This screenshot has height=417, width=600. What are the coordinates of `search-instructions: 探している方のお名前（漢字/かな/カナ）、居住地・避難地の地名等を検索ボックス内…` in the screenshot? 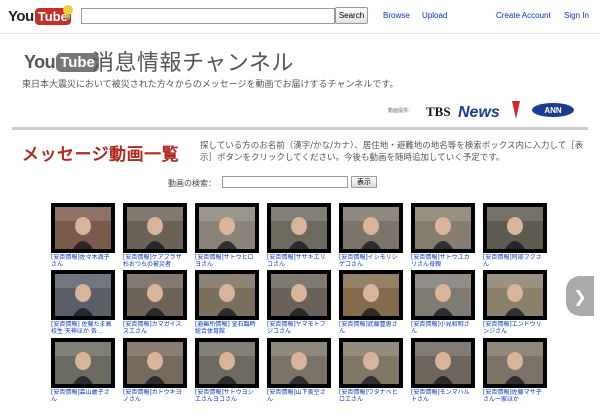 It's located at (392, 152).